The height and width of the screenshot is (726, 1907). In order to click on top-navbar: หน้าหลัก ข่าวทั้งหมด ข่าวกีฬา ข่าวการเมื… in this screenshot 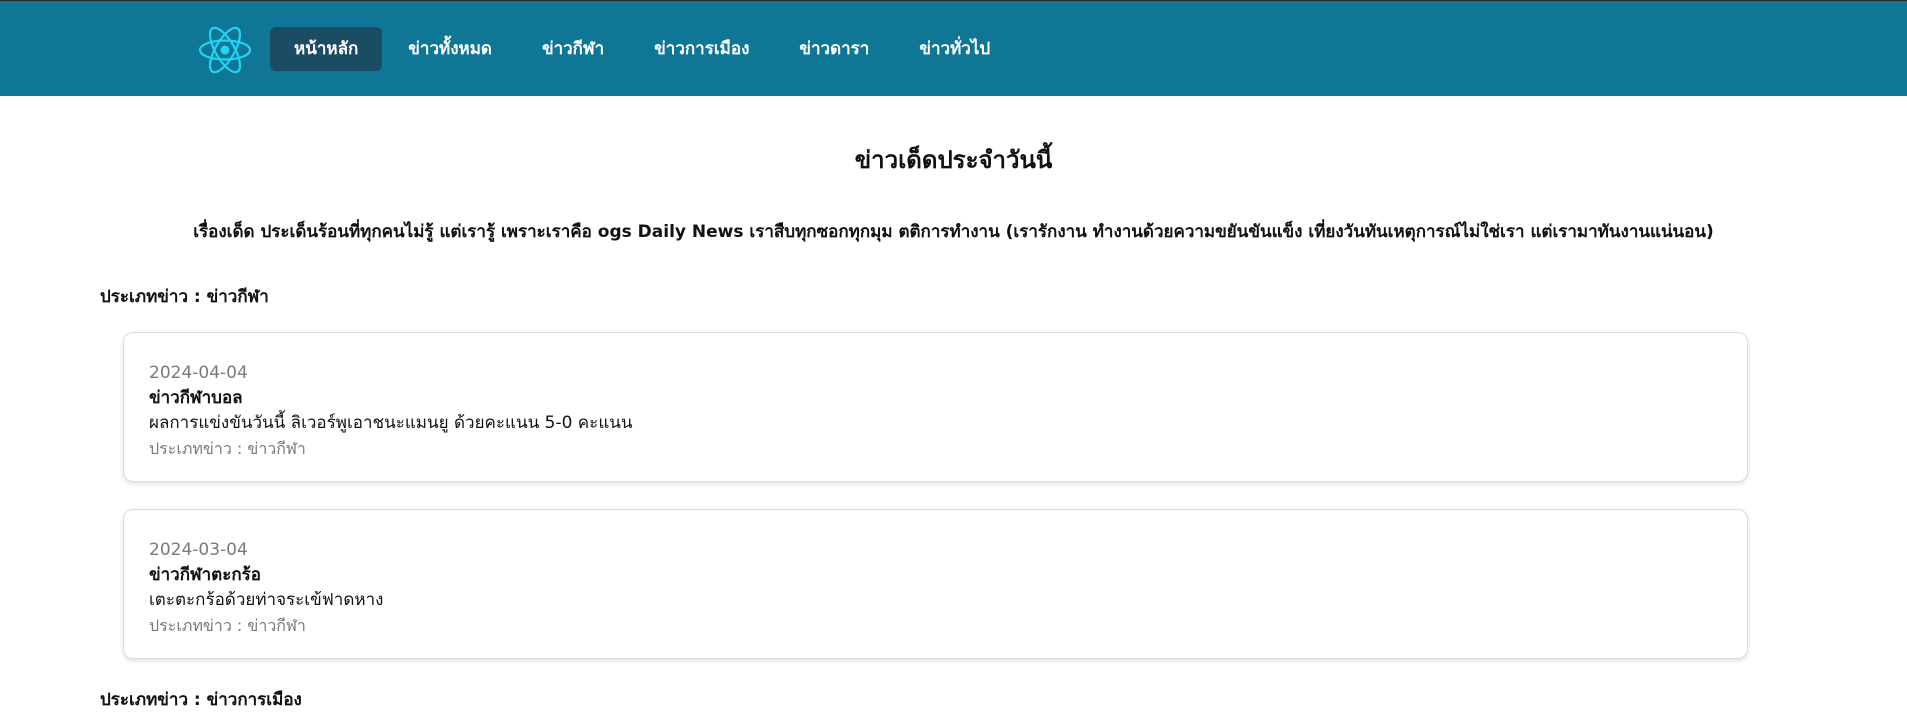, I will do `click(953, 48)`.